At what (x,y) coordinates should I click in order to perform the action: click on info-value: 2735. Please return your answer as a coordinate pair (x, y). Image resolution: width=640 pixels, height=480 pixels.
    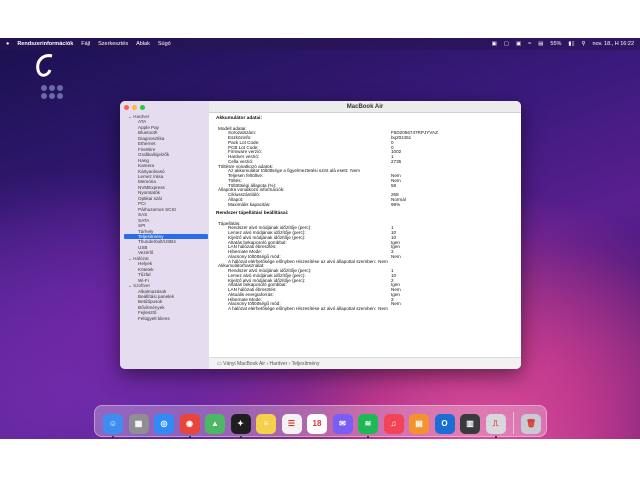
    Looking at the image, I should click on (396, 161).